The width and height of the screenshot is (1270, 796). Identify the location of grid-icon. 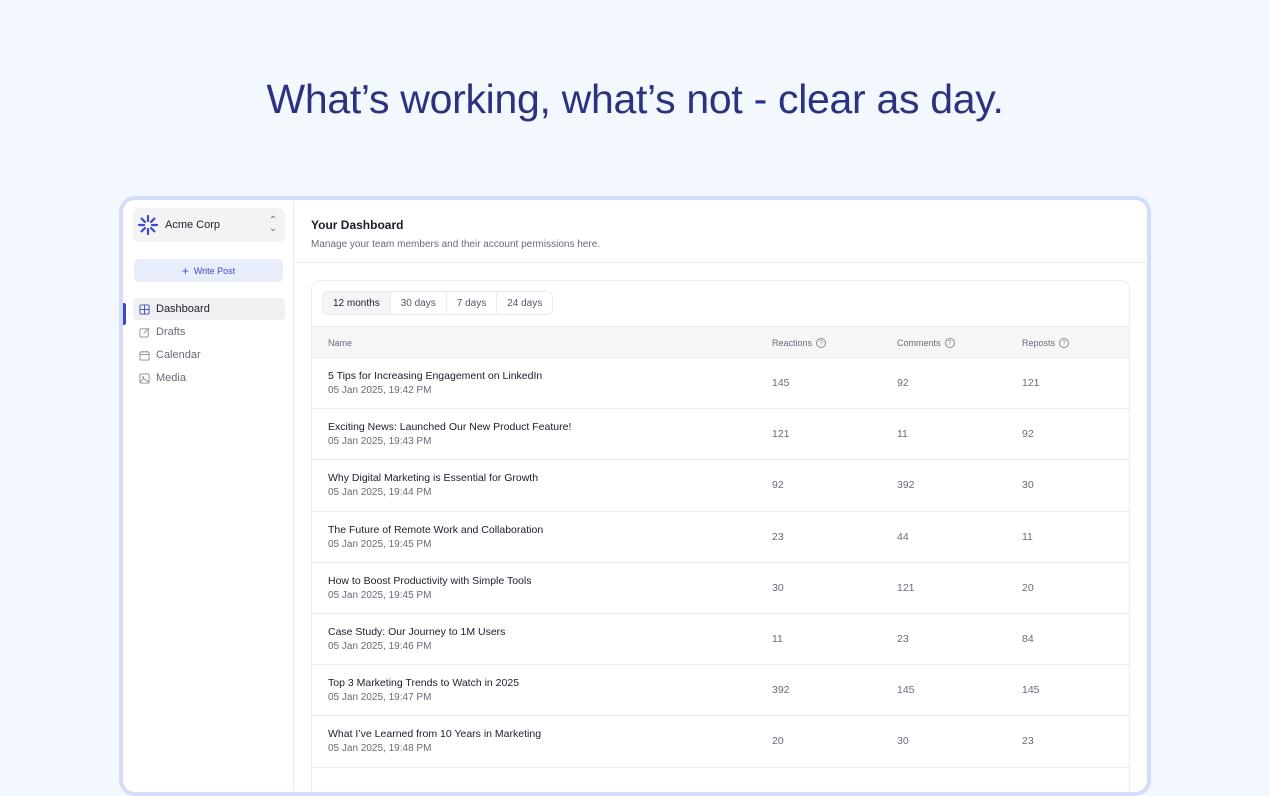
(144, 309).